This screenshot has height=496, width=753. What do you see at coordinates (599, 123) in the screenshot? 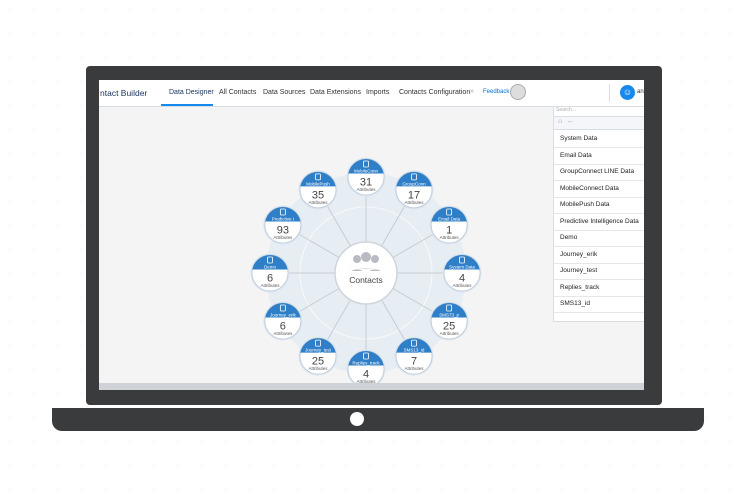
I see `panel-toolbar: ⌂ ←` at bounding box center [599, 123].